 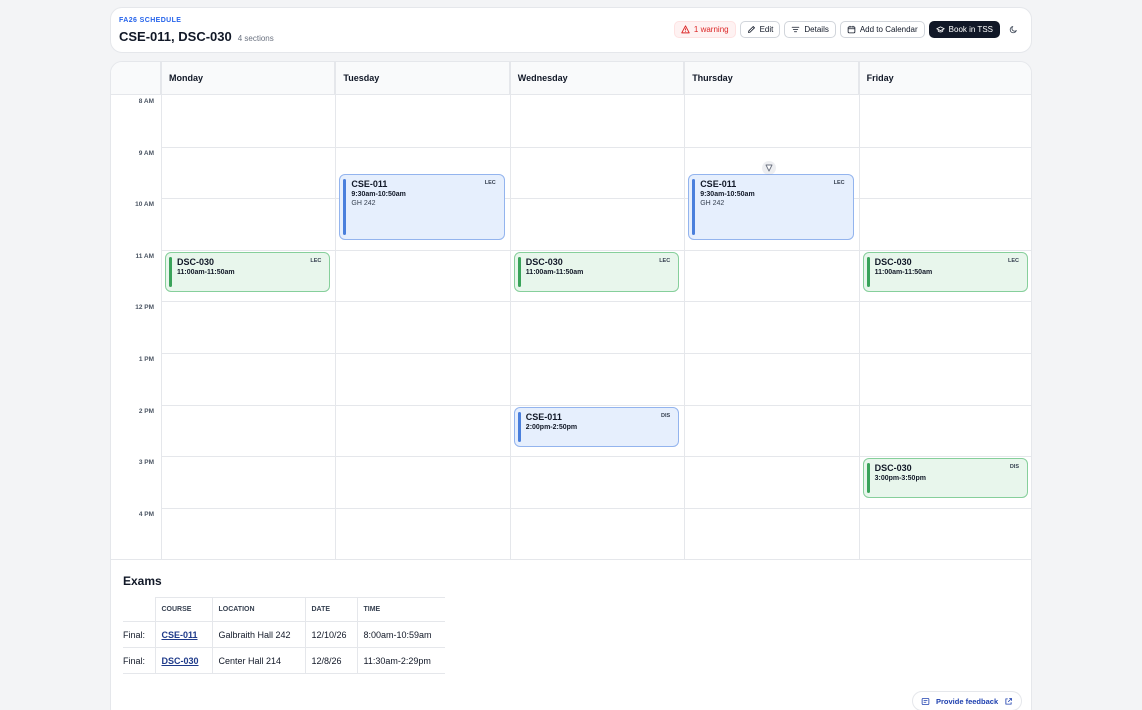 What do you see at coordinates (551, 427) in the screenshot?
I see `event-time: 2:00pm-2:50pm` at bounding box center [551, 427].